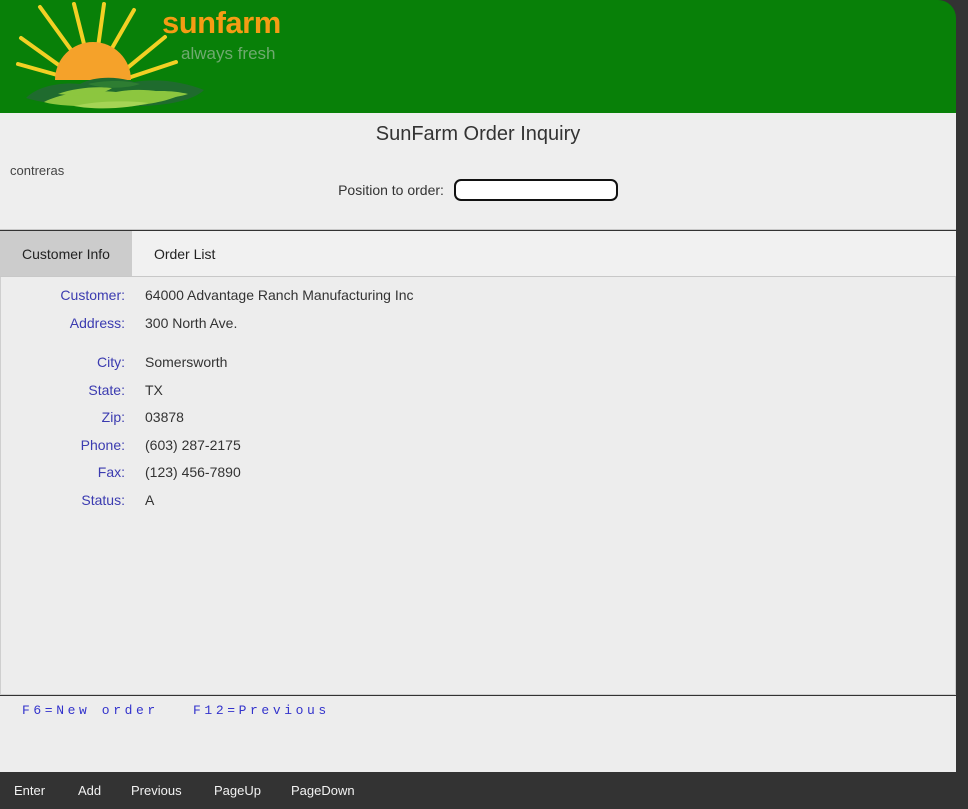 The height and width of the screenshot is (809, 968). What do you see at coordinates (478, 396) in the screenshot?
I see `field-row-state: State: TX` at bounding box center [478, 396].